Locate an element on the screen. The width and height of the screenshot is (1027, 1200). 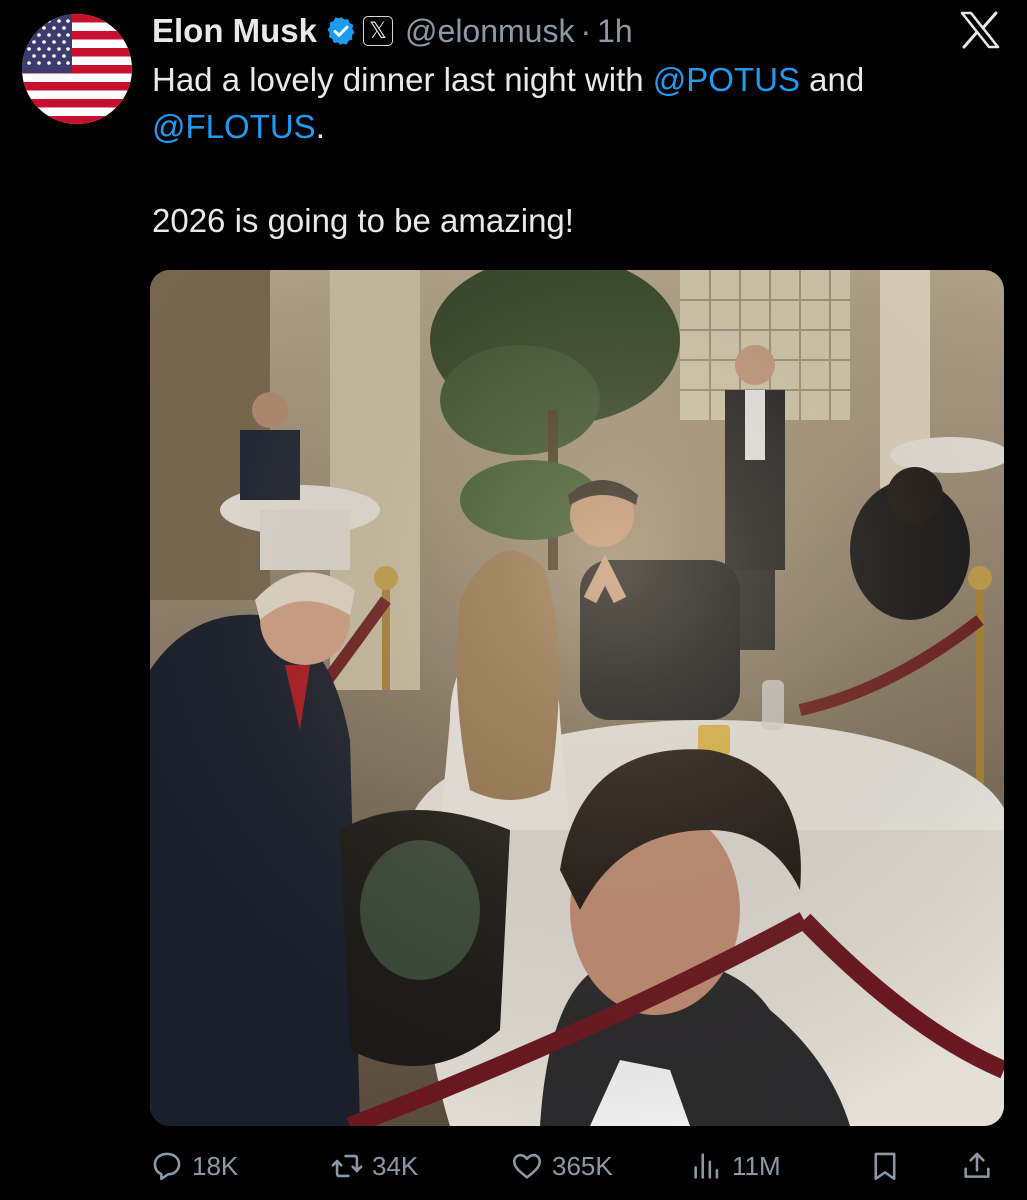
x-logo-icon is located at coordinates (980, 30).